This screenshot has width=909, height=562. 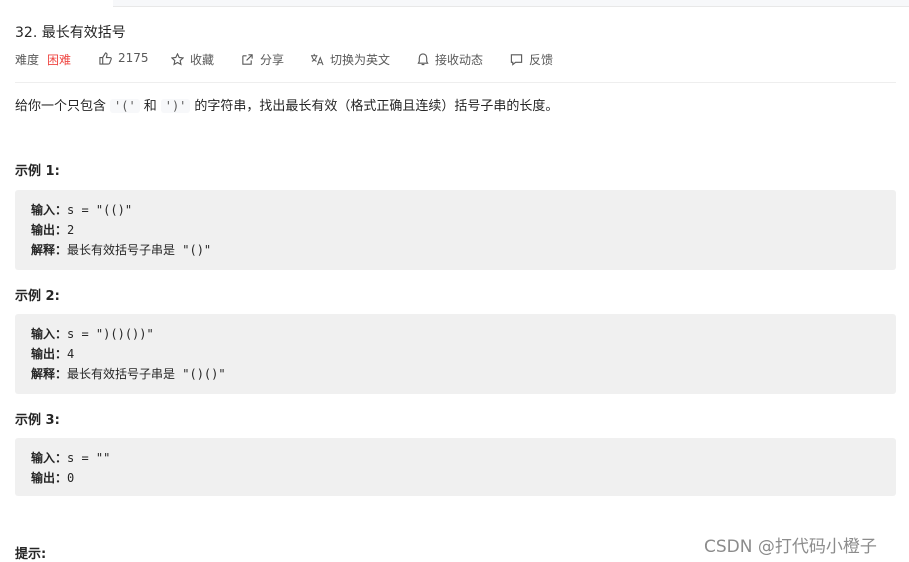 I want to click on watermark: CSDN @打代码小橙子, so click(x=790, y=547).